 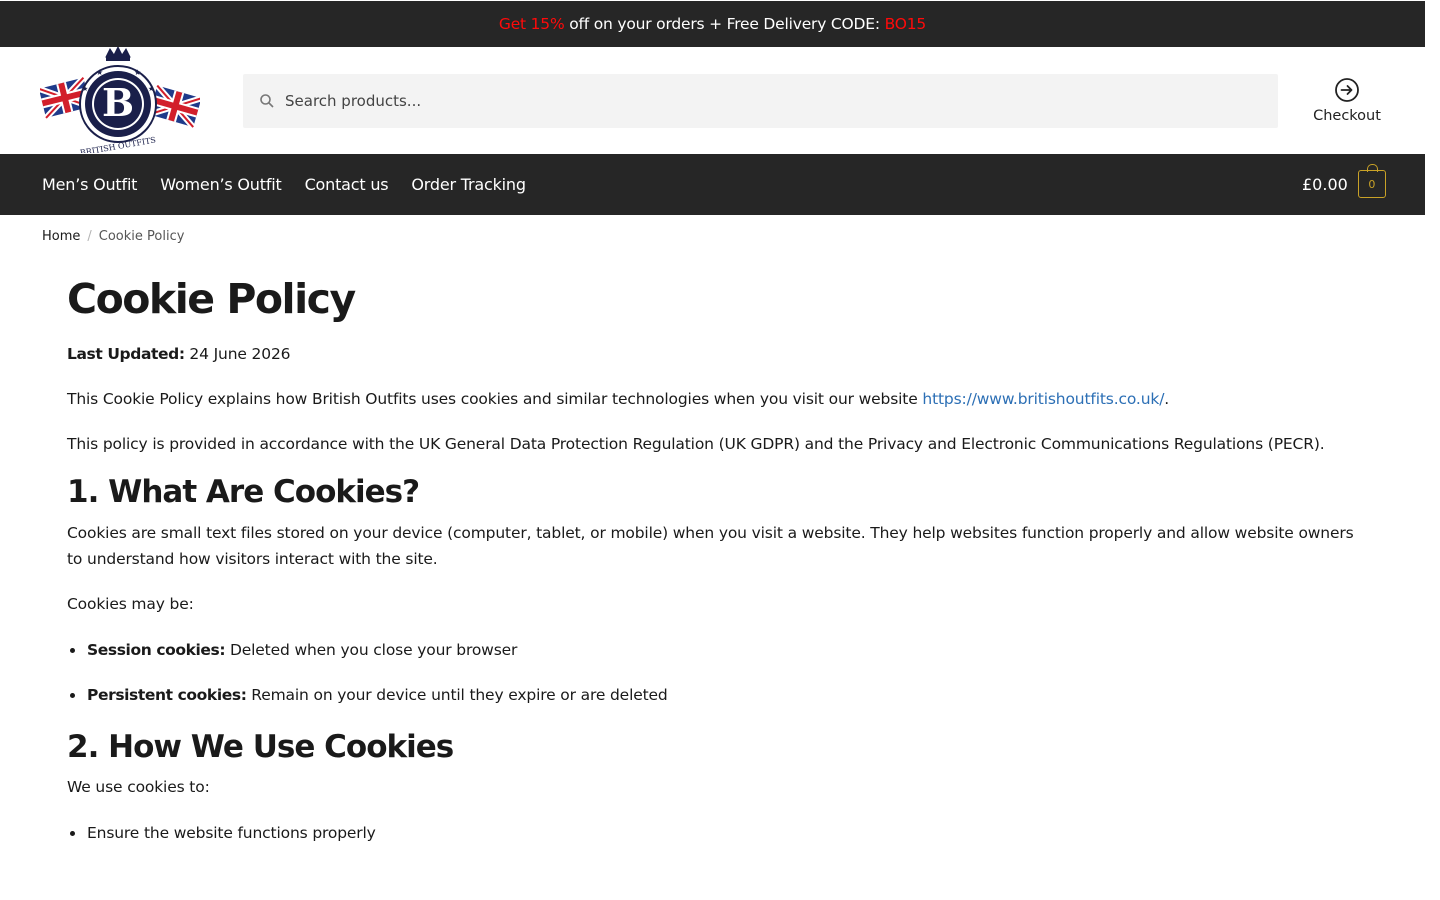 I want to click on breadcrumb-home: Home, so click(x=61, y=236).